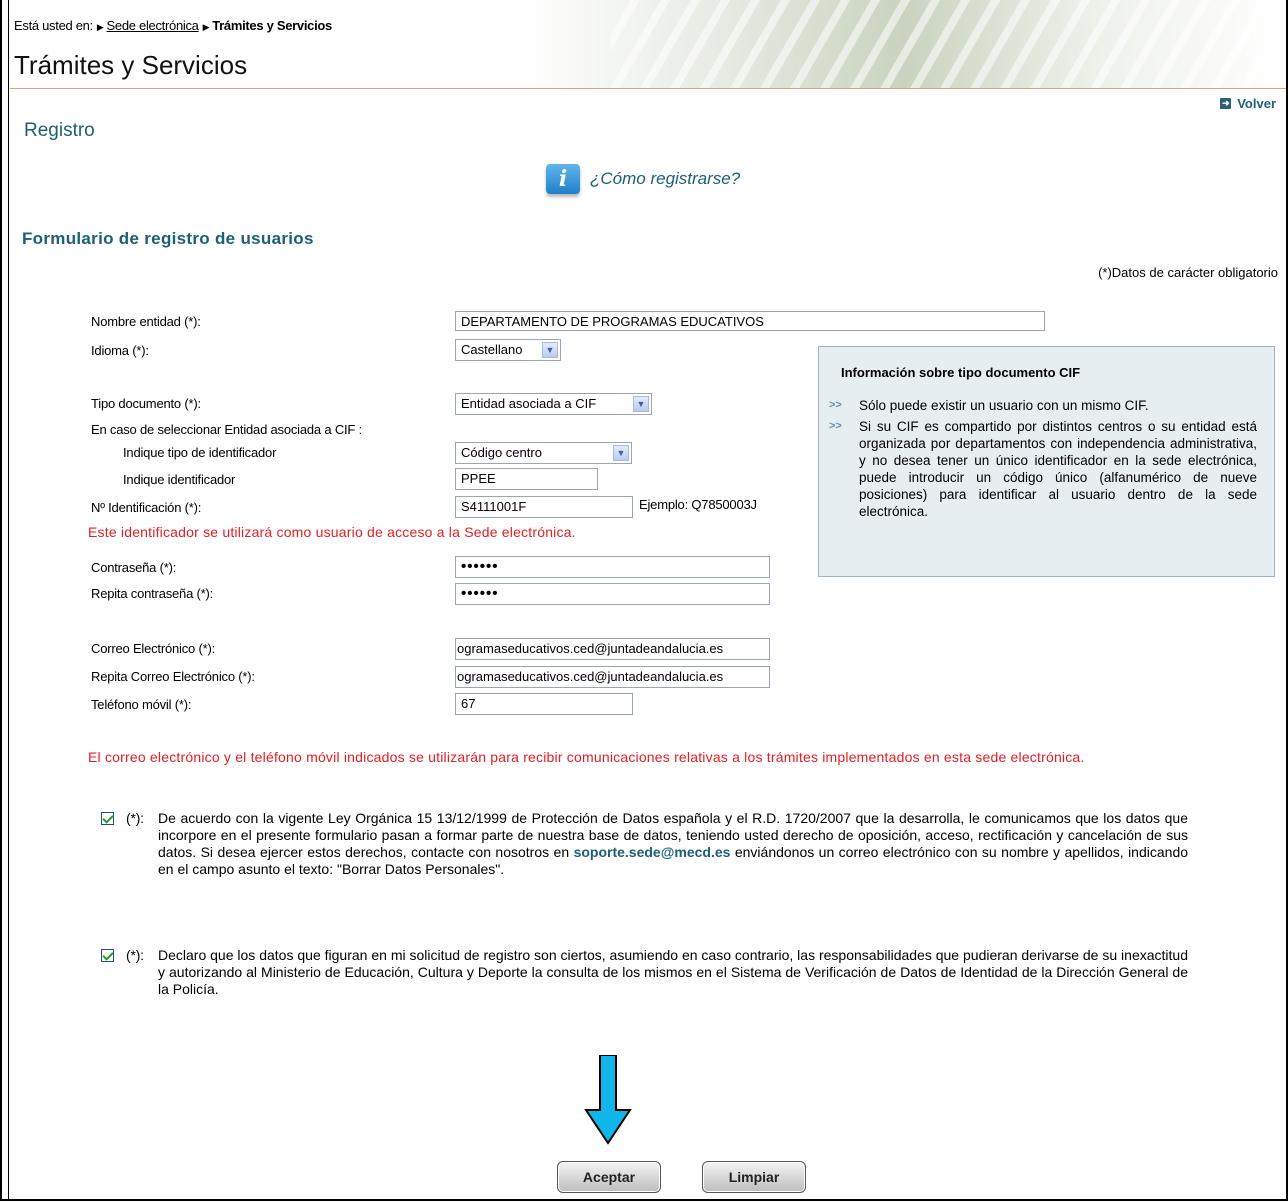 This screenshot has height=1203, width=1288. Describe the element at coordinates (1226, 103) in the screenshot. I see `back-arrow-icon: ➜` at that location.